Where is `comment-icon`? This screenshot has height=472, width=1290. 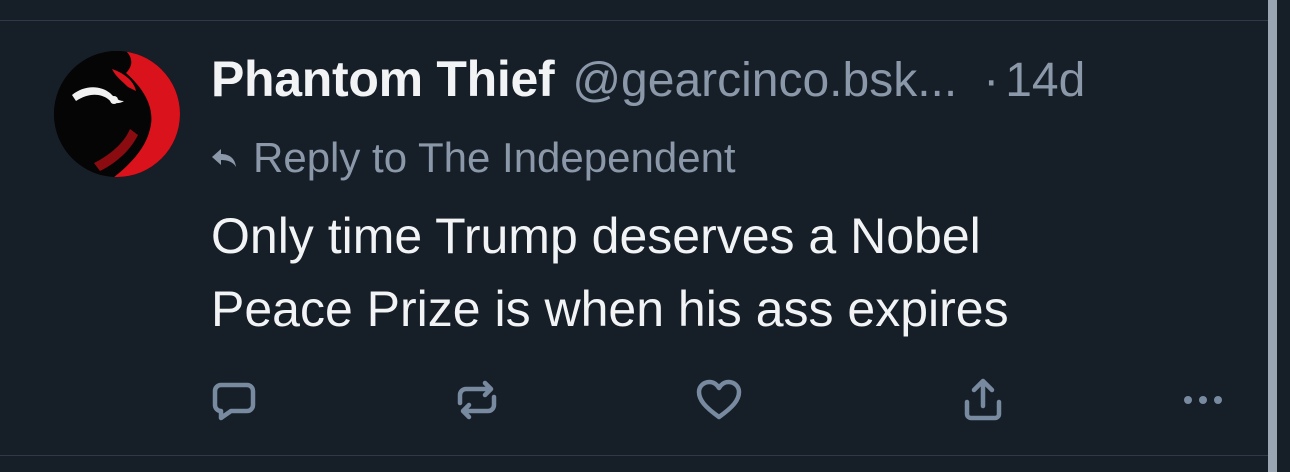
comment-icon is located at coordinates (234, 400).